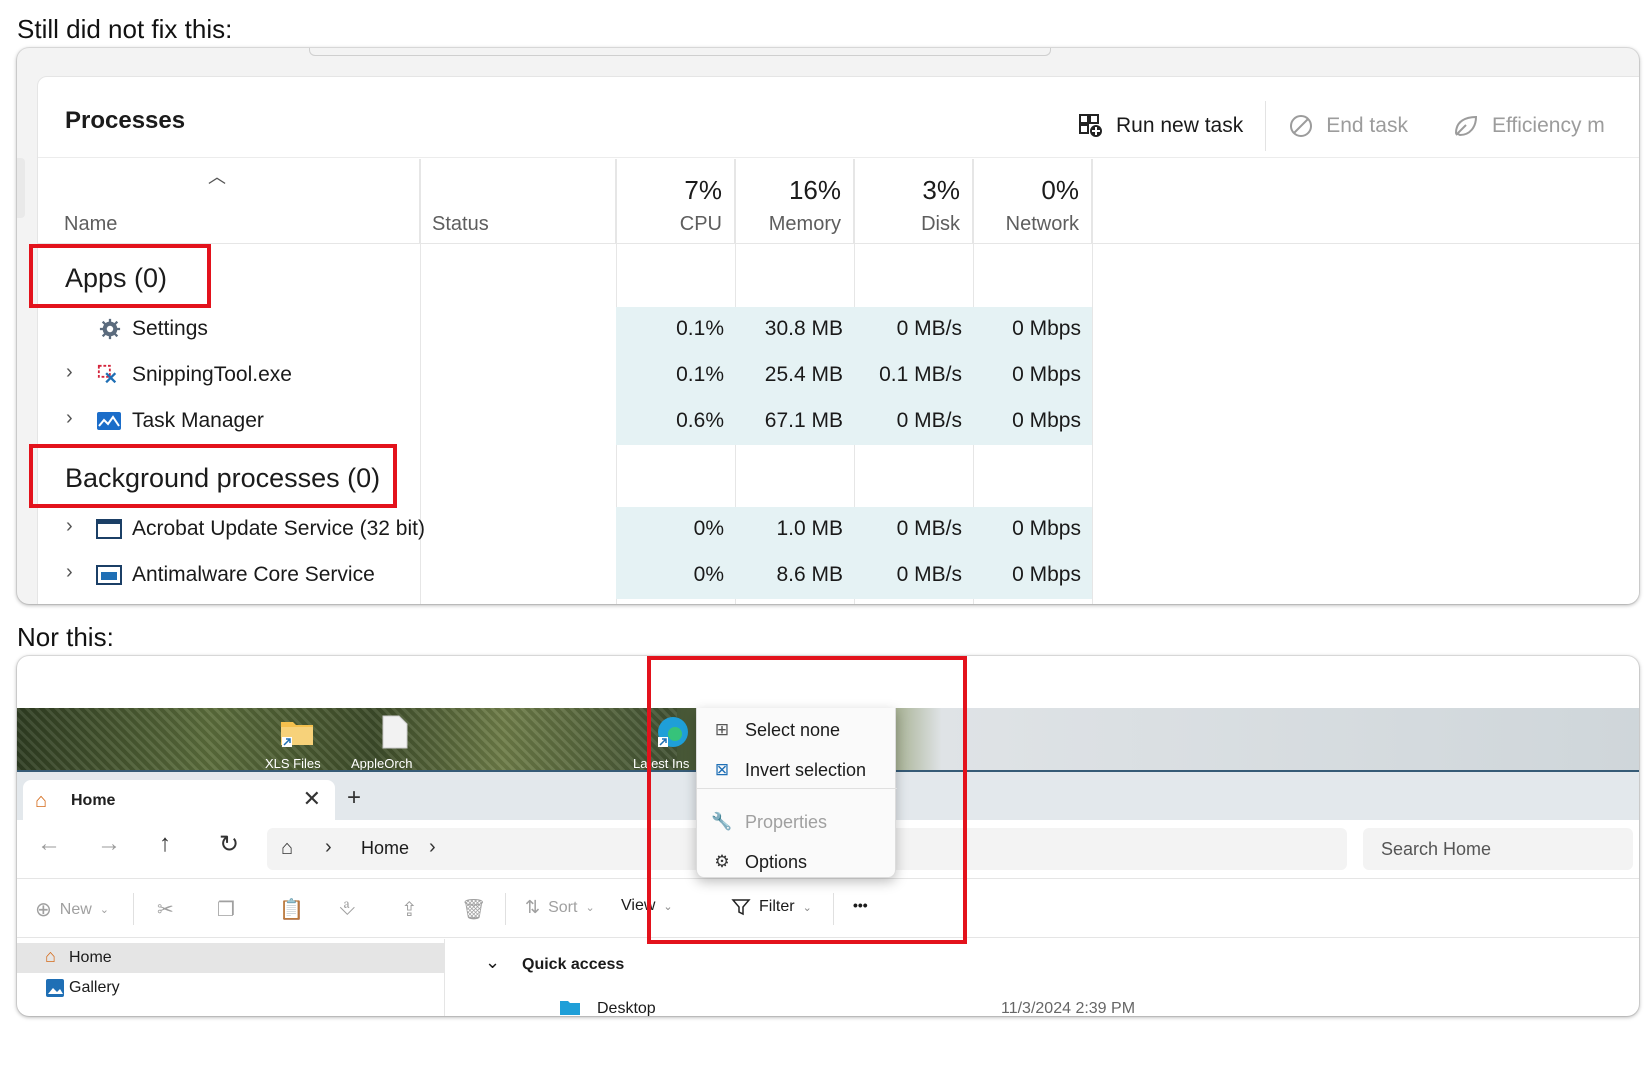  I want to click on navigation-pane: ⌂ Home Gallery, so click(231, 977).